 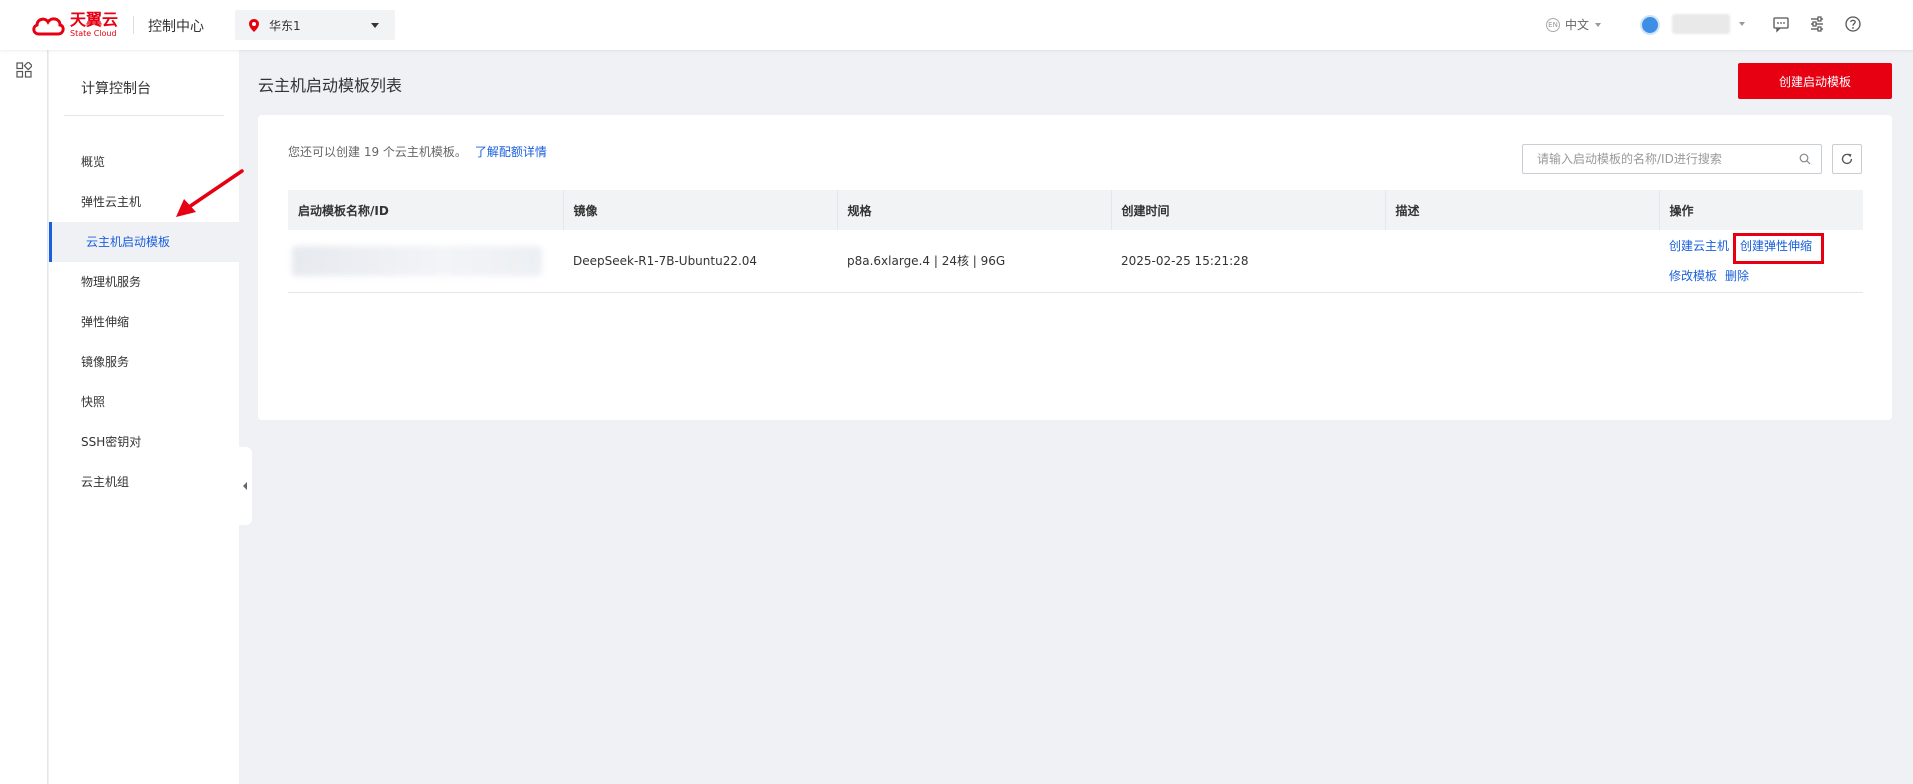 What do you see at coordinates (700, 210) in the screenshot?
I see `column-header-image: 镜像` at bounding box center [700, 210].